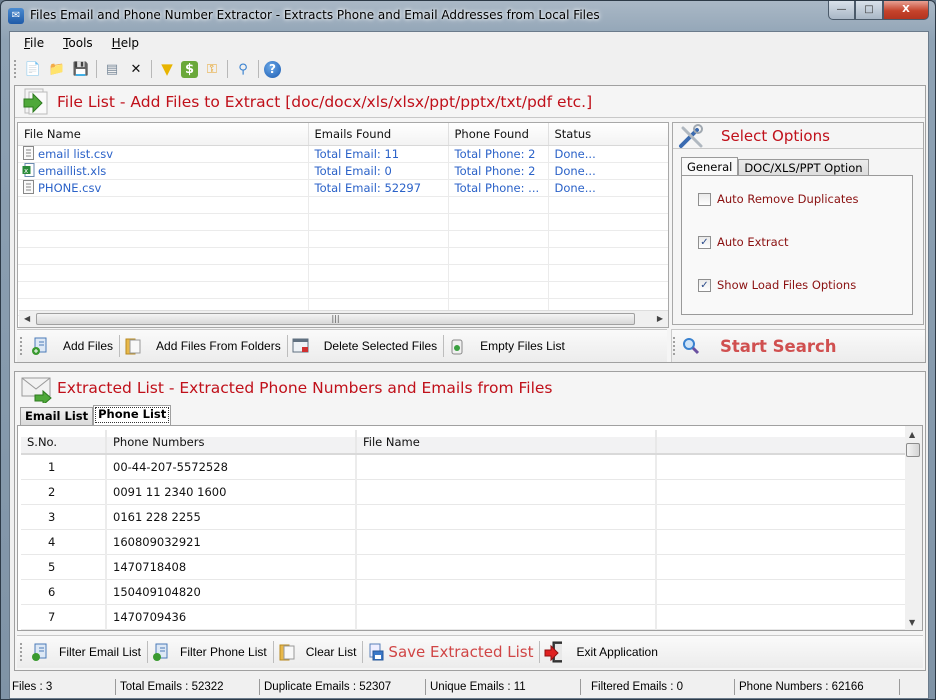 The height and width of the screenshot is (700, 936). Describe the element at coordinates (869, 10) in the screenshot. I see `maximize-button: □` at that location.